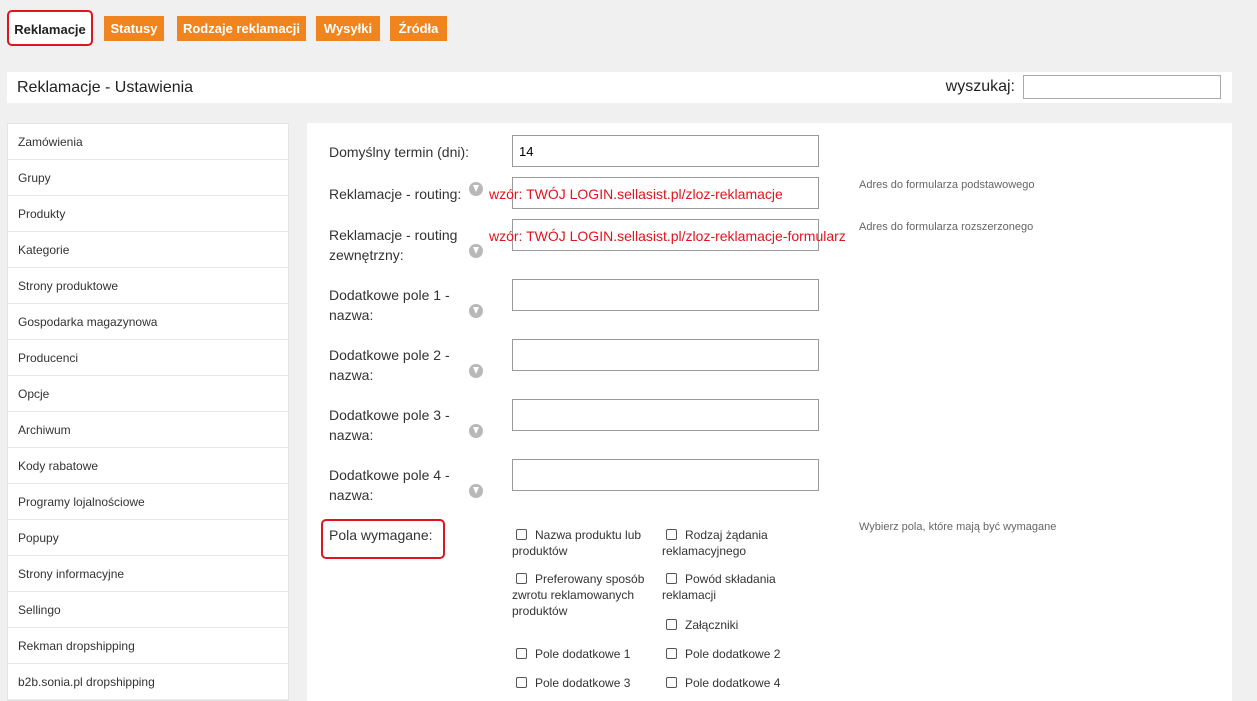  What do you see at coordinates (148, 430) in the screenshot?
I see `sidebar-item-archiwum: Archiwum` at bounding box center [148, 430].